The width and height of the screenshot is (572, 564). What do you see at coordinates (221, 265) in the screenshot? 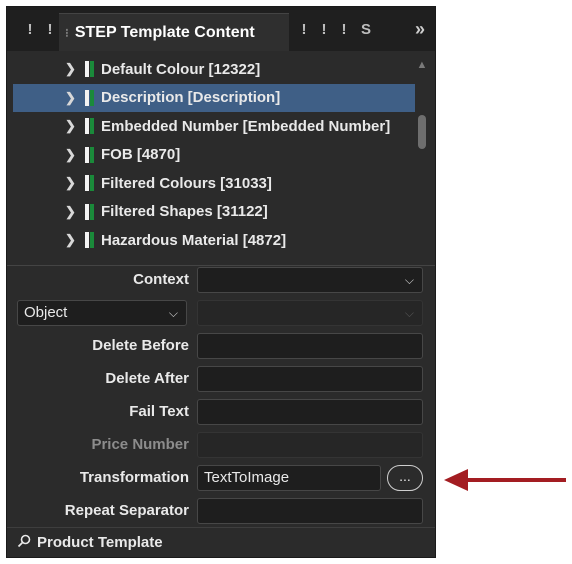
I see `divider` at bounding box center [221, 265].